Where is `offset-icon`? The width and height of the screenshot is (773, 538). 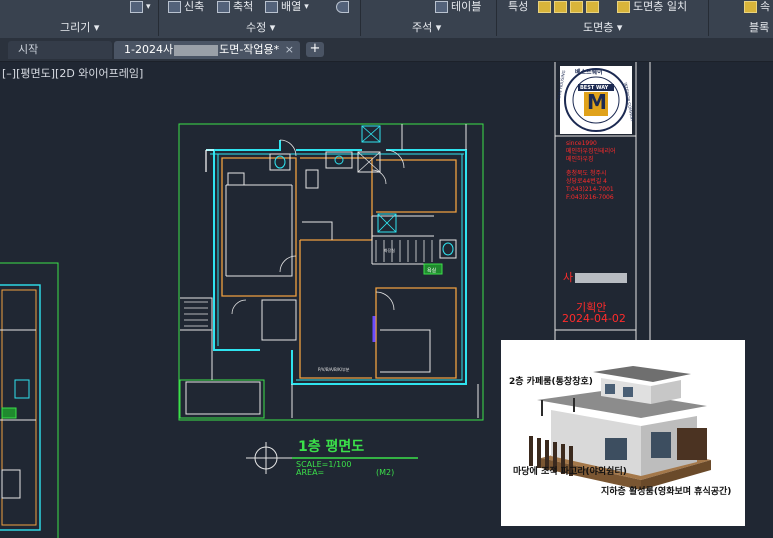
offset-icon is located at coordinates (342, 7).